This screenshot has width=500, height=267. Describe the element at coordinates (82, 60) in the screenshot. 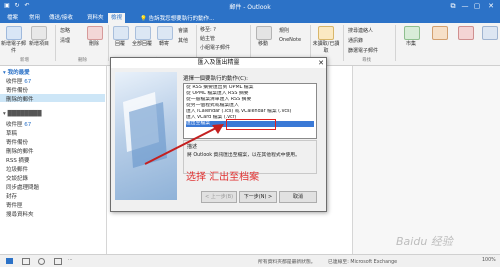

I see `group-delete-label: 刪除` at that location.